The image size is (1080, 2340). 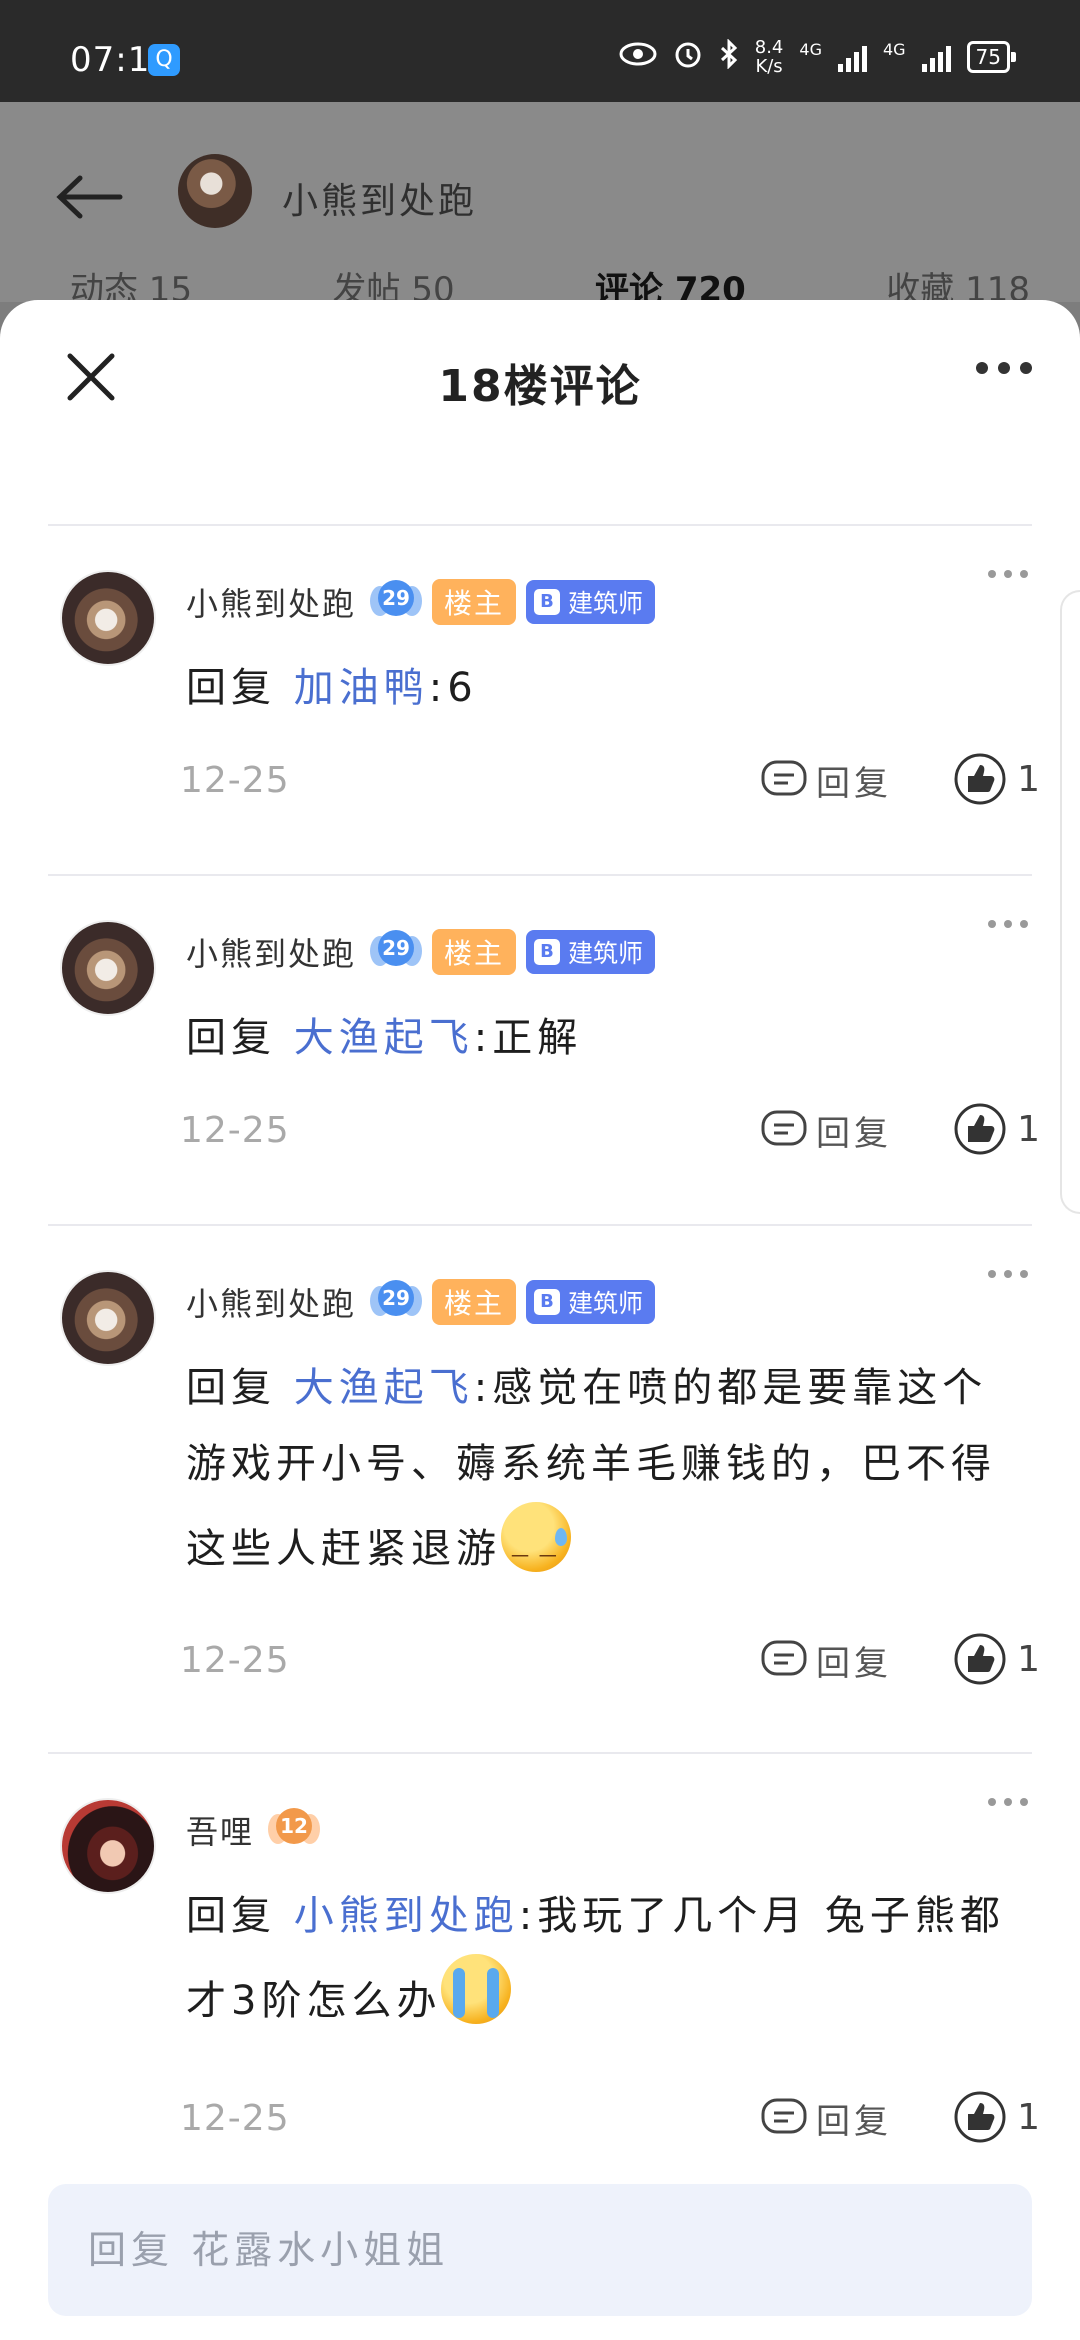 I want to click on reply-input, so click(x=540, y=2250).